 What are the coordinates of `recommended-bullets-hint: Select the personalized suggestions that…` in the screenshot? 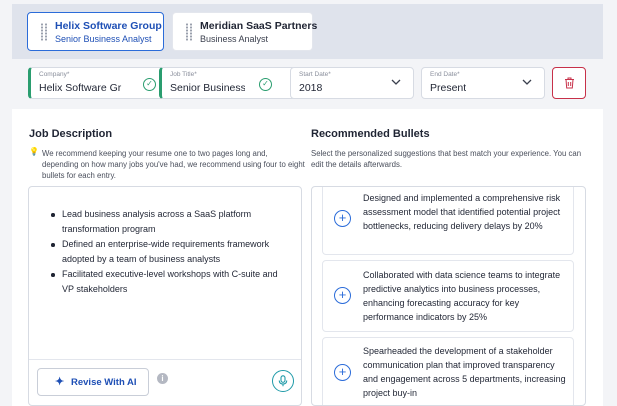 It's located at (446, 159).